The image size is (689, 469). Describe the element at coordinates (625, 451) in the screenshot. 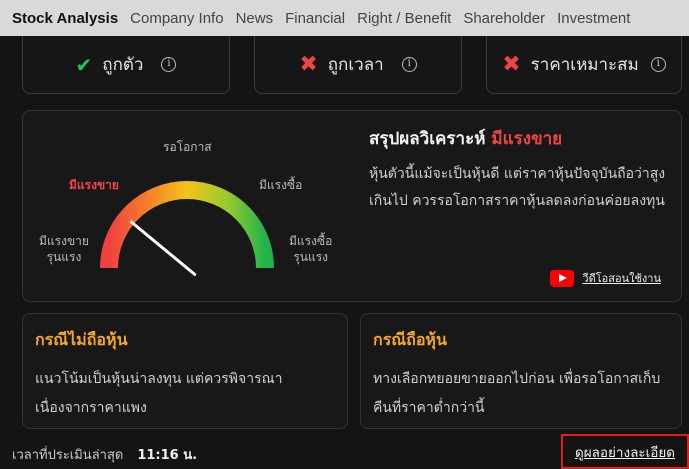

I see `view-details-link: ดูผลอย่างละเอียด` at that location.